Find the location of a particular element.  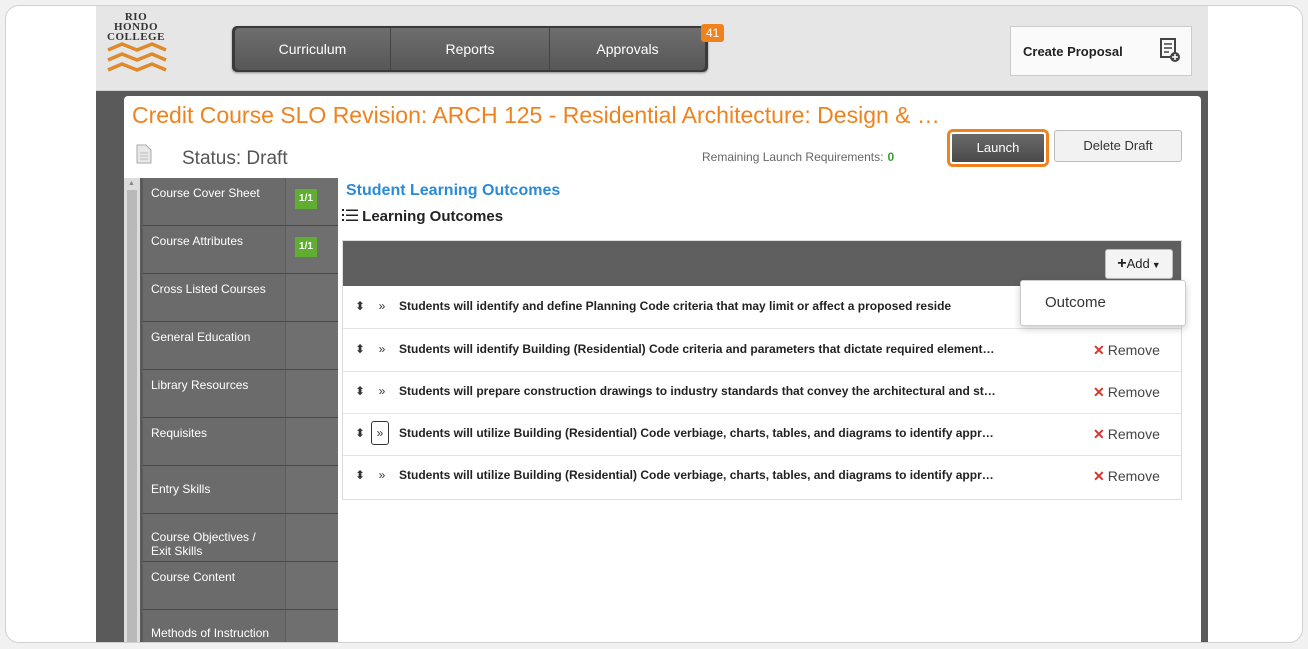

nav-curriculum: Curriculum is located at coordinates (313, 49).